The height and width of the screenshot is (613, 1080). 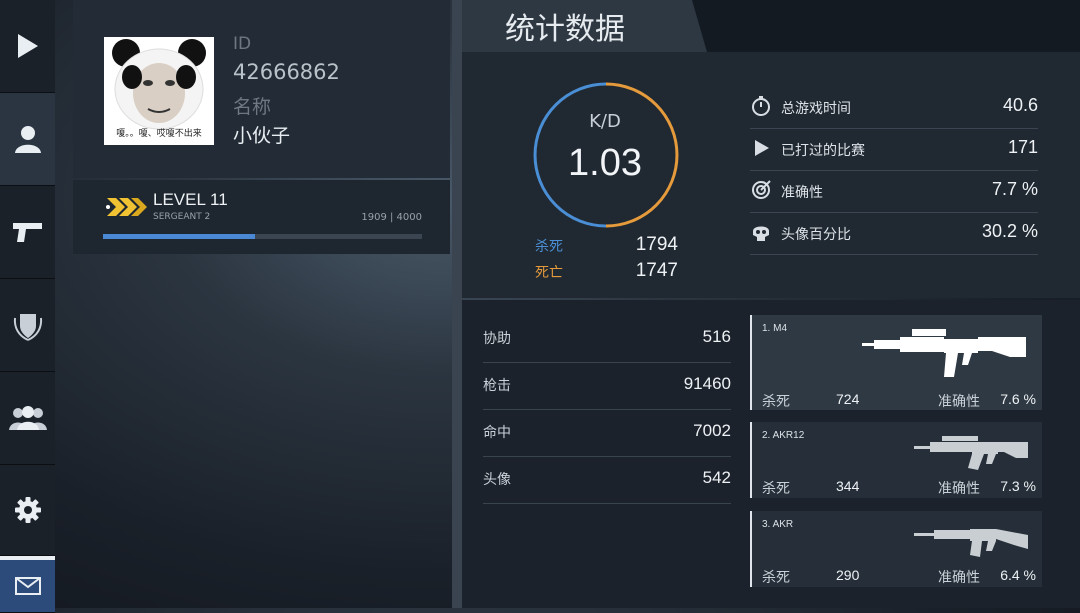 What do you see at coordinates (262, 136) in the screenshot?
I see `player-name-value: 小伙子` at bounding box center [262, 136].